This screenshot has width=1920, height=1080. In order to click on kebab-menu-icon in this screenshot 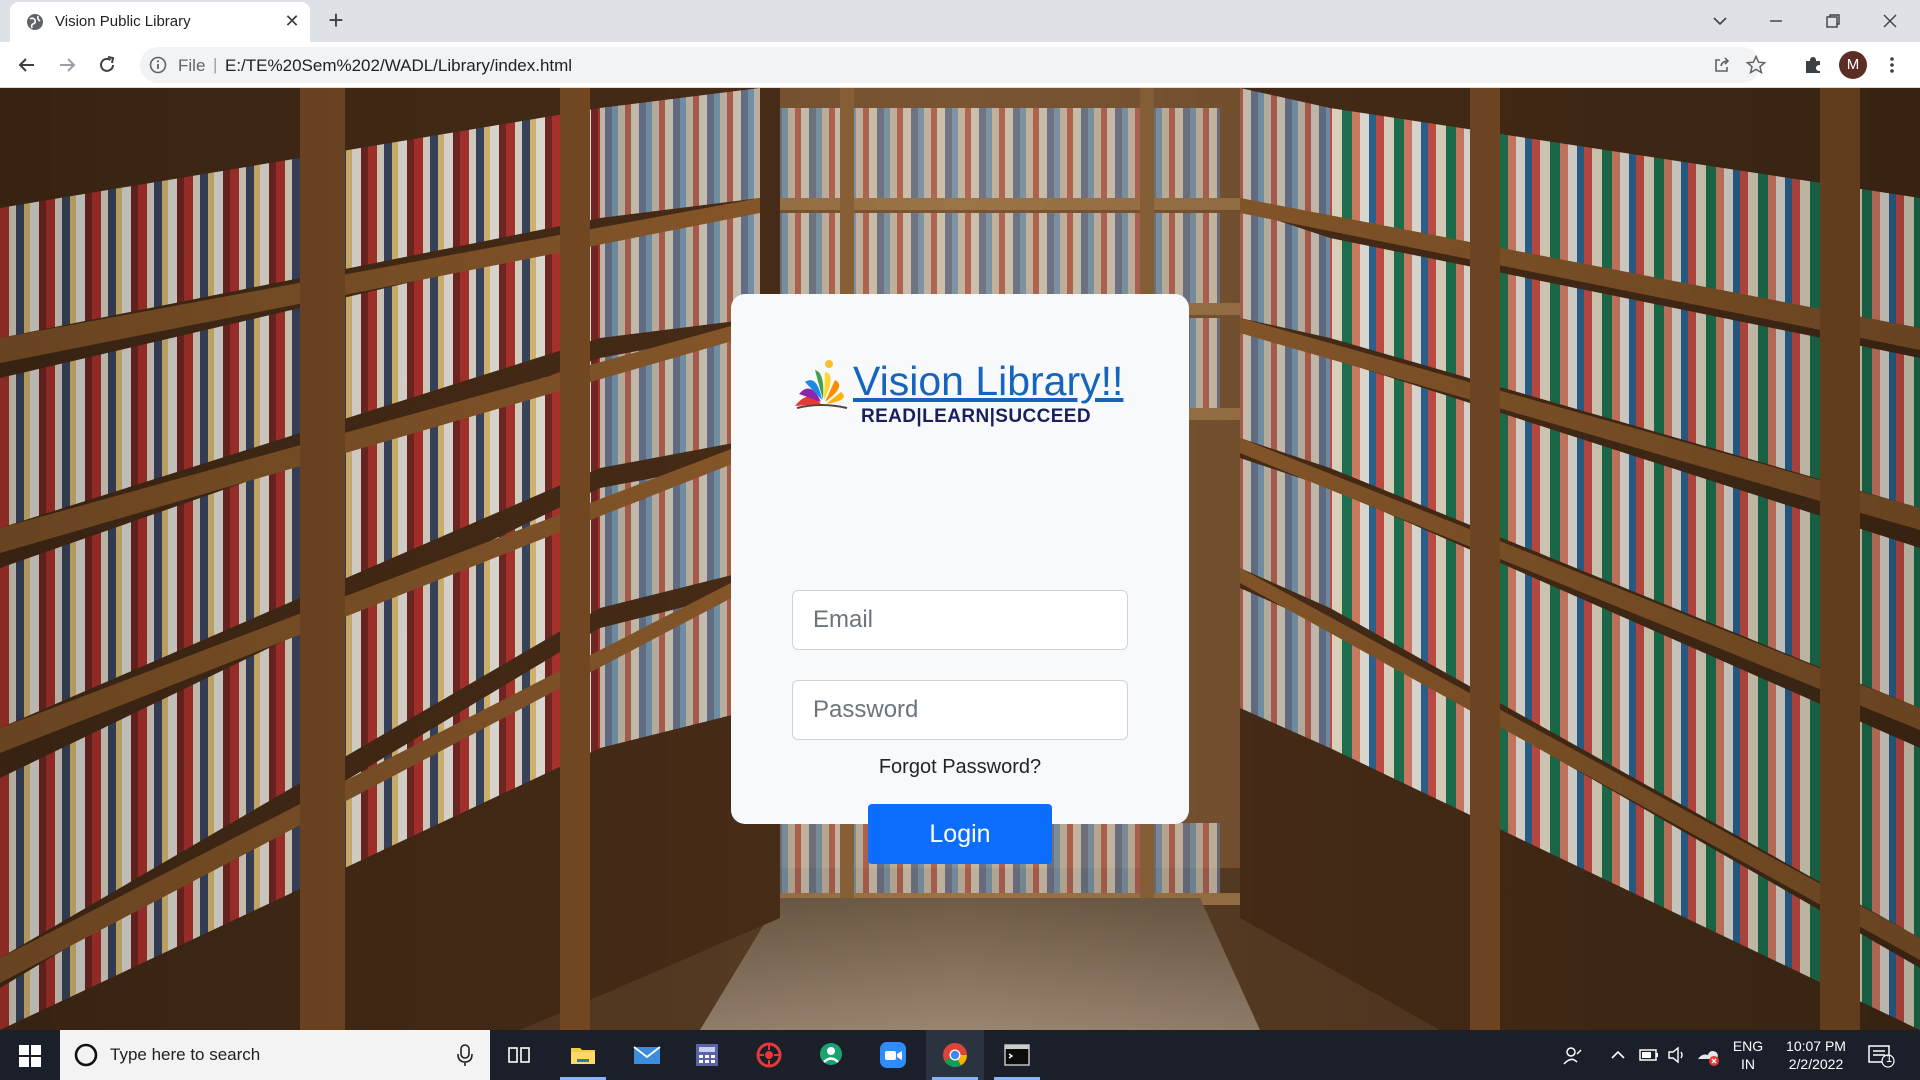, I will do `click(1892, 65)`.